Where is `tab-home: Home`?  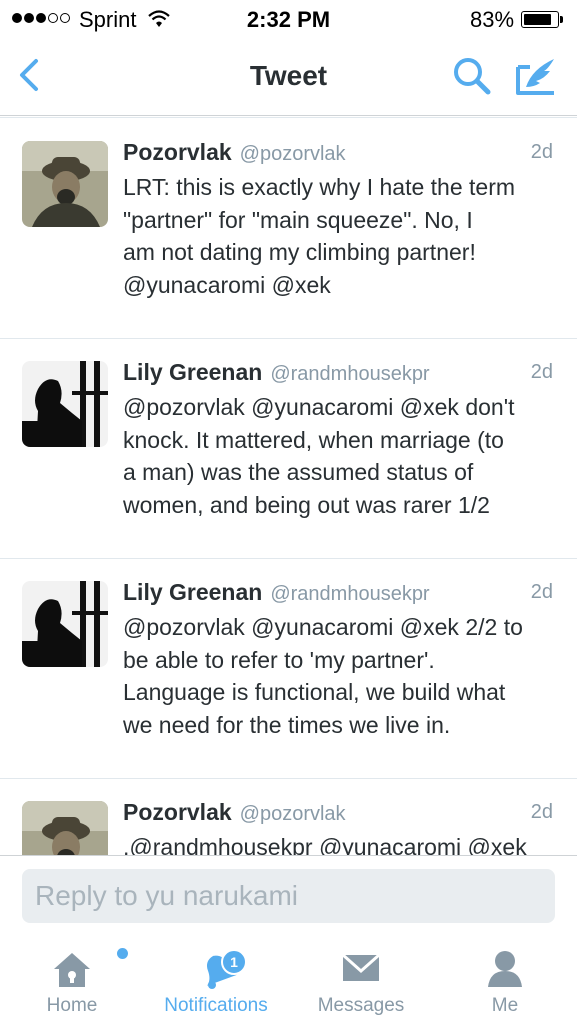
tab-home: Home is located at coordinates (75, 979).